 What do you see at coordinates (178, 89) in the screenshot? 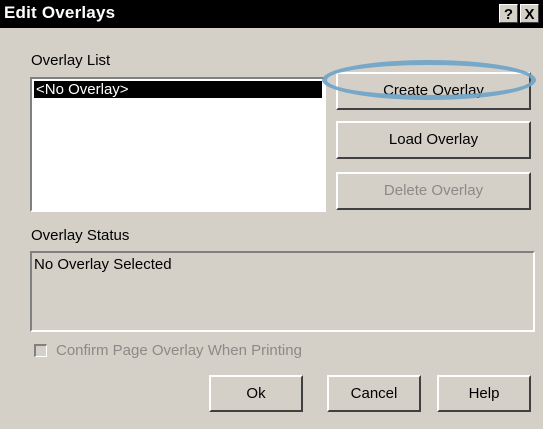
I see `list-item-selected: <No Overlay>` at bounding box center [178, 89].